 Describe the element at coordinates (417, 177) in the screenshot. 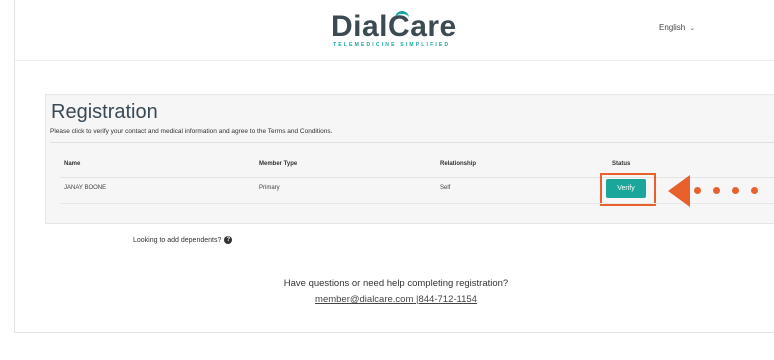

I see `table-header-divider` at that location.